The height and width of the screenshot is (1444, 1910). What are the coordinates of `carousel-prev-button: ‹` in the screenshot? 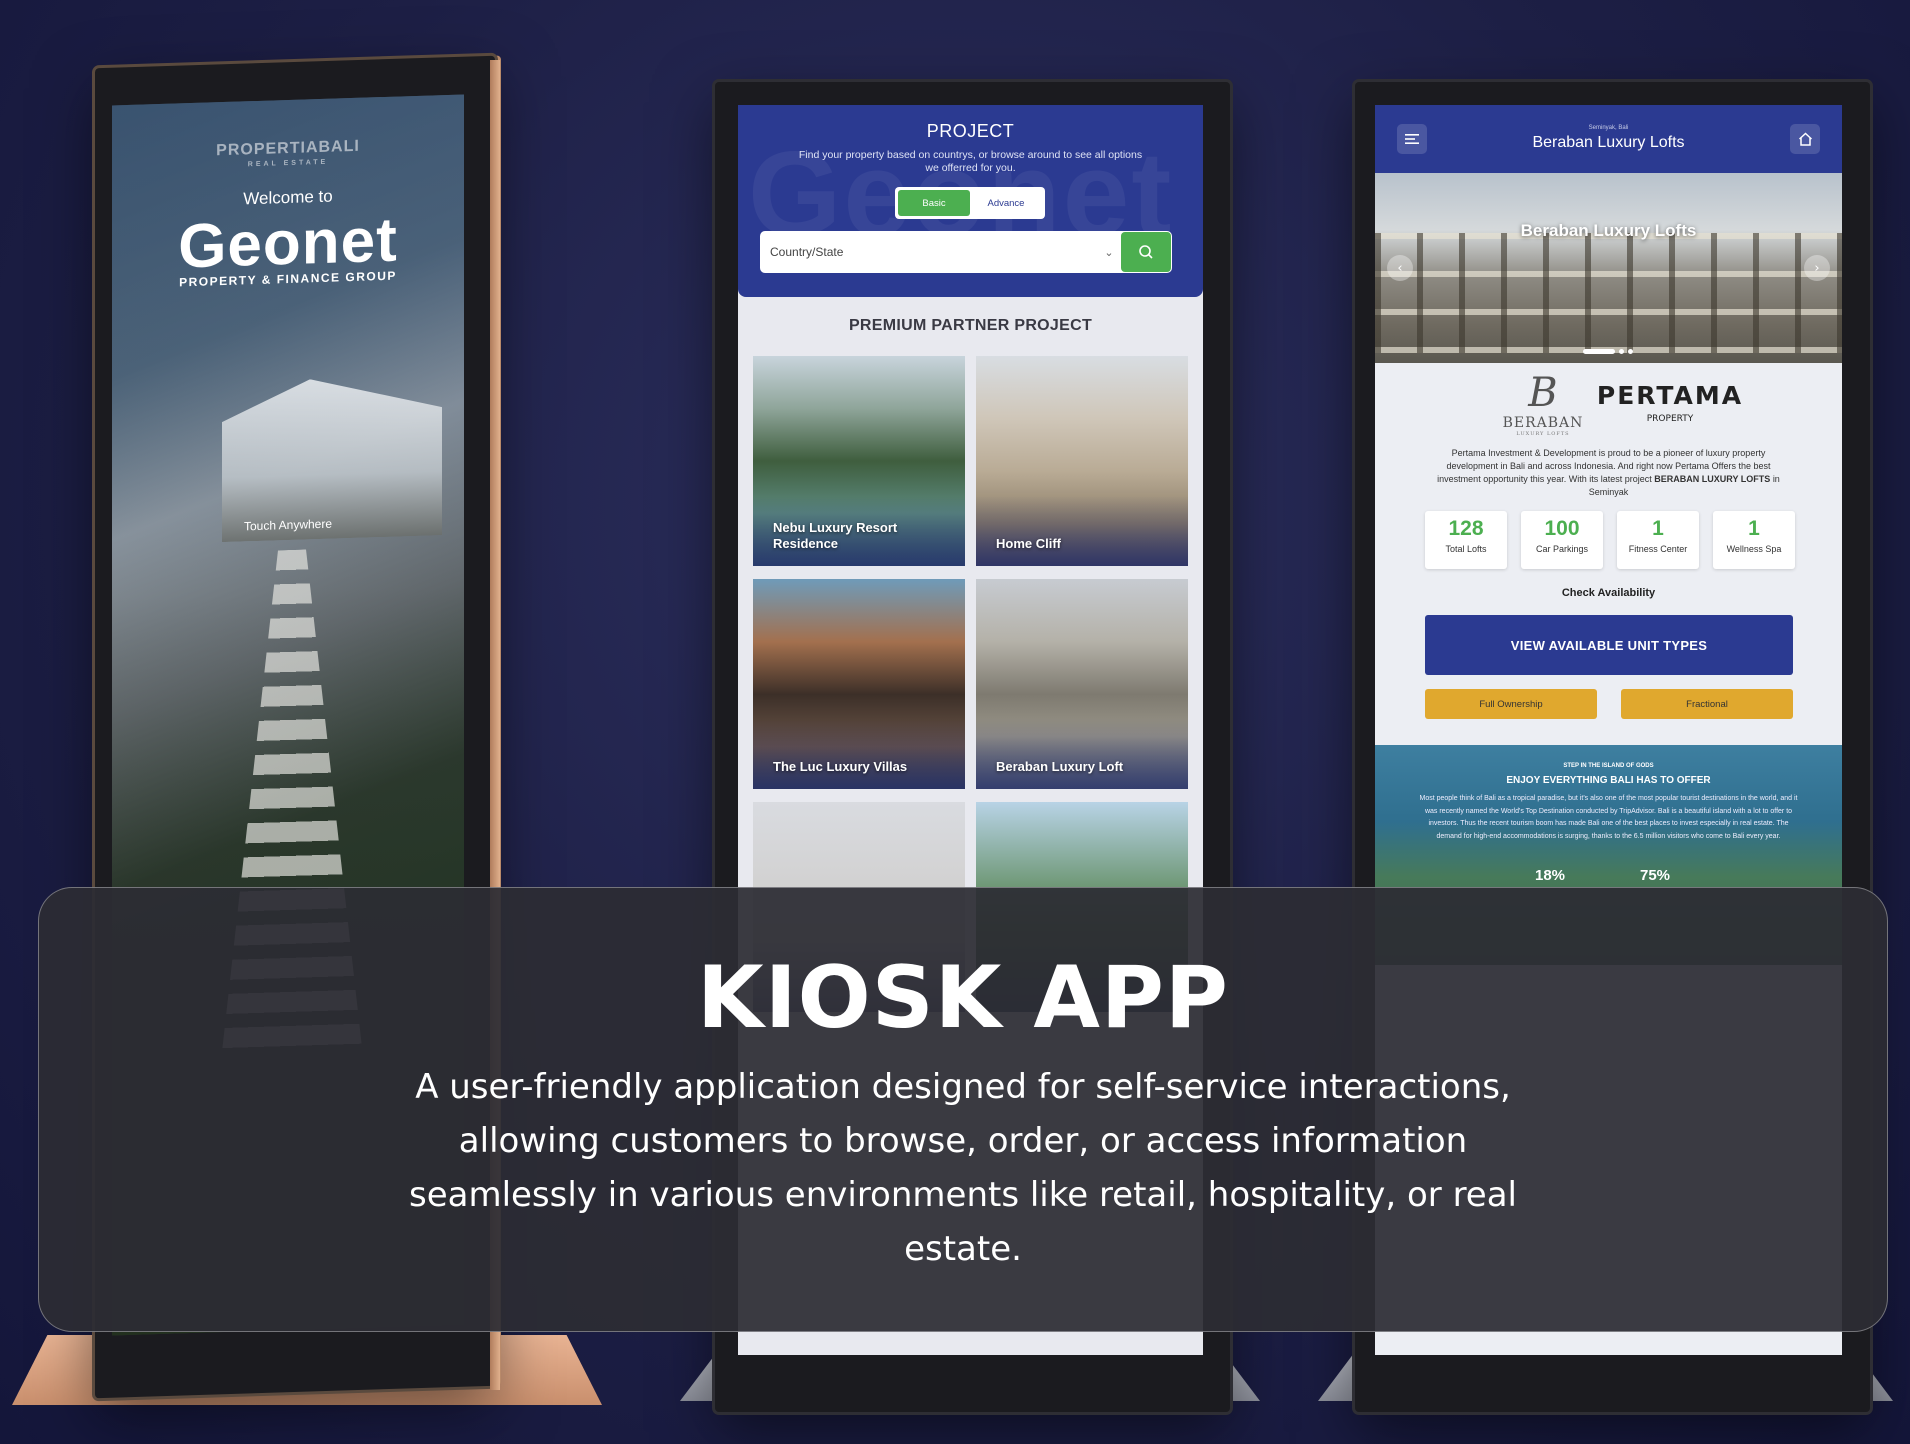 It's located at (1400, 268).